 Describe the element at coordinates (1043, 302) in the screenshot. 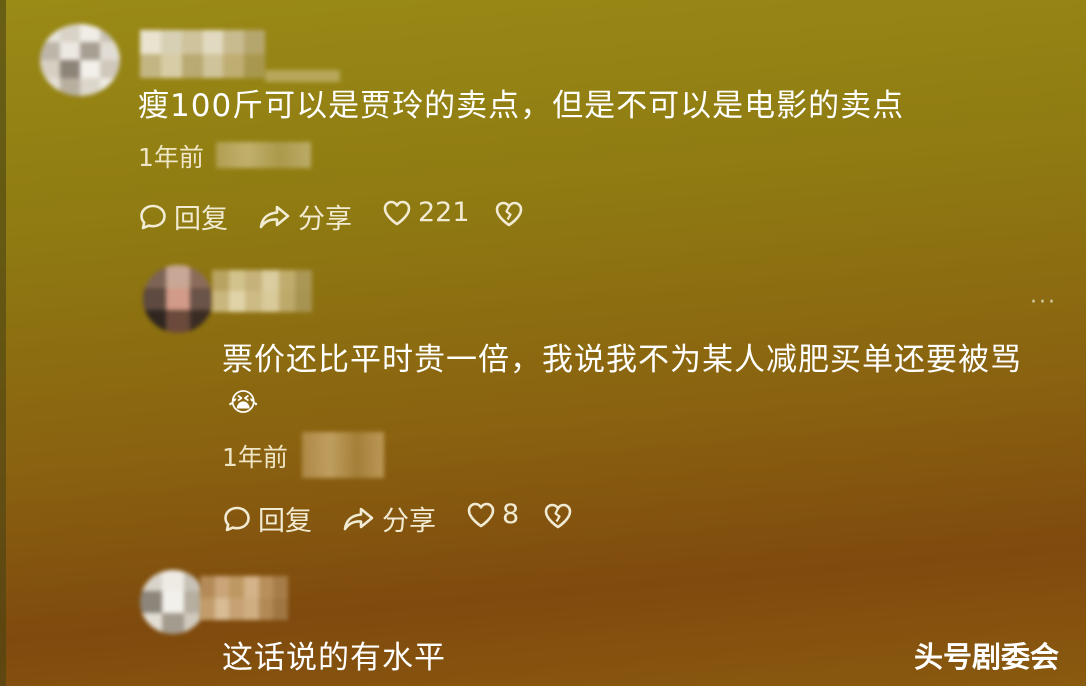

I see `more-options-icon: ···` at that location.